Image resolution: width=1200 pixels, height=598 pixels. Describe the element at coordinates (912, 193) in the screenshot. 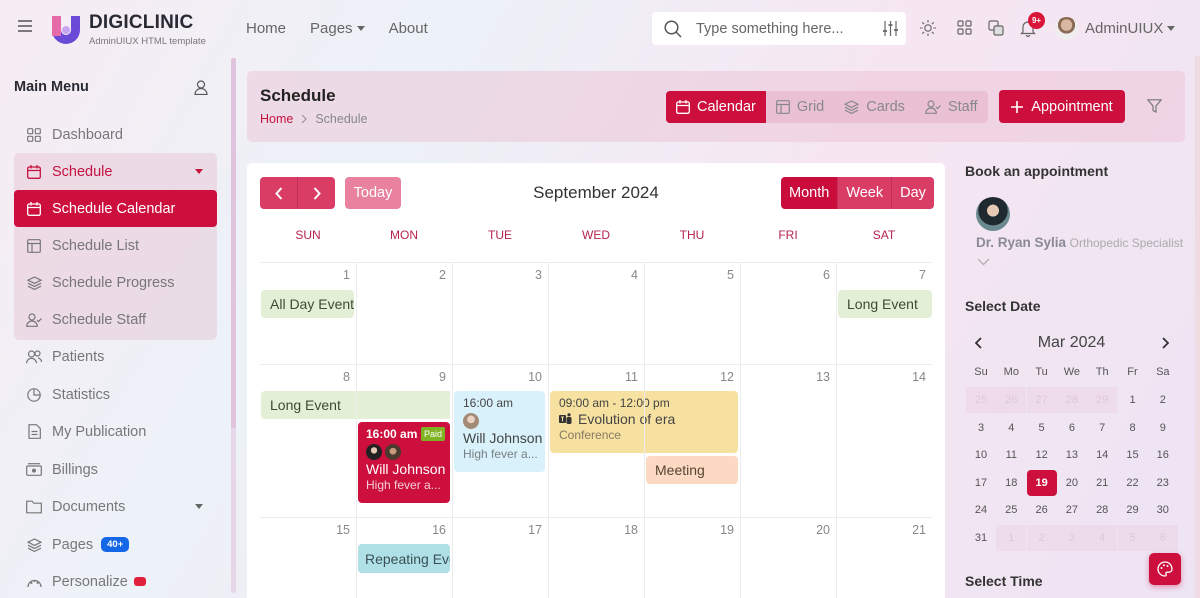

I see `day-view-button: Day` at that location.